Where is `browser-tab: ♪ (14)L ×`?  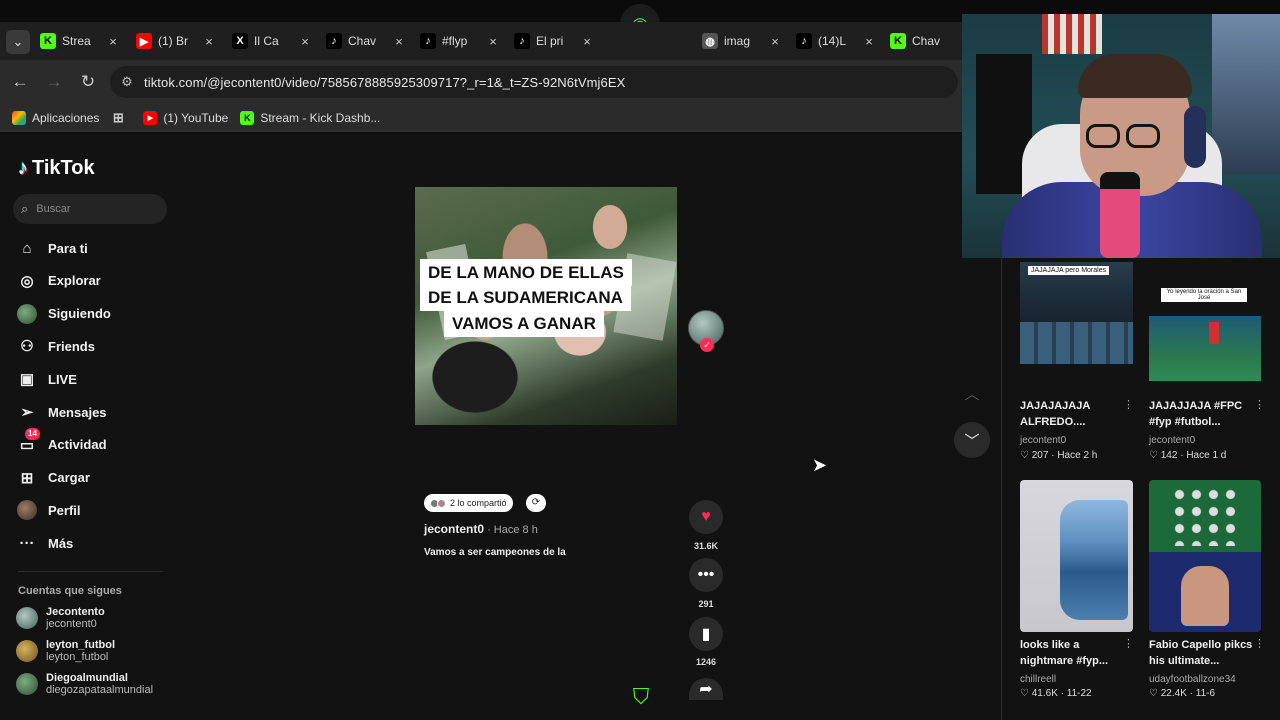
browser-tab: ♪ (14)L × is located at coordinates (836, 41).